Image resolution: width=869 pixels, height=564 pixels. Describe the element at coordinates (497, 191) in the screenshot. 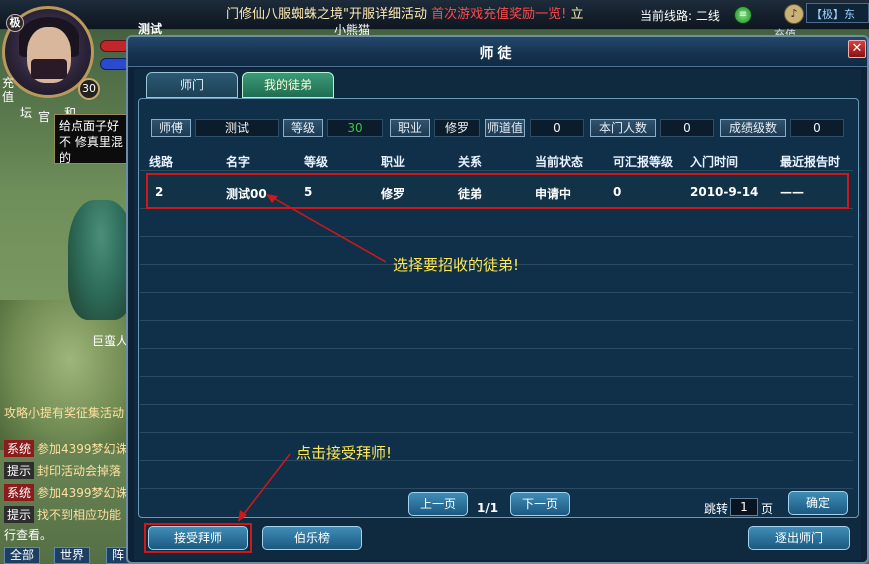

I see `table-row: 2 测试00 5 修罗 徒弟 申请中 0 2010-9-14 ——` at that location.